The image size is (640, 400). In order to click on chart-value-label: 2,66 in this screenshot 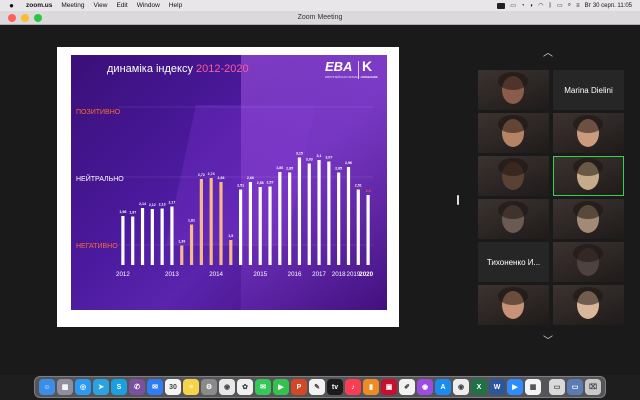, I will do `click(250, 178)`.